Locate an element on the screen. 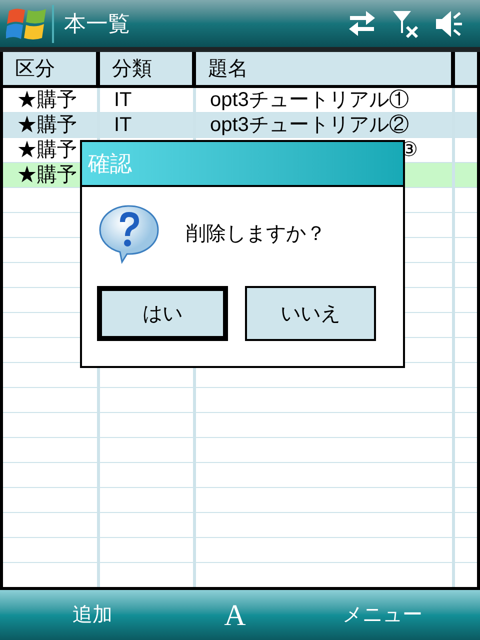 Image resolution: width=480 pixels, height=640 pixels. window-title: 本一覧 is located at coordinates (97, 24).